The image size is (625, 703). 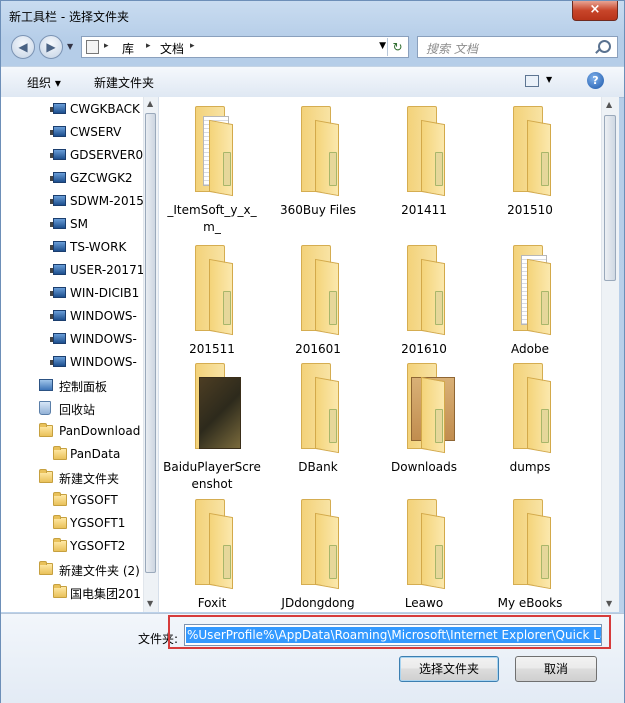 What do you see at coordinates (604, 46) in the screenshot?
I see `search-icon` at bounding box center [604, 46].